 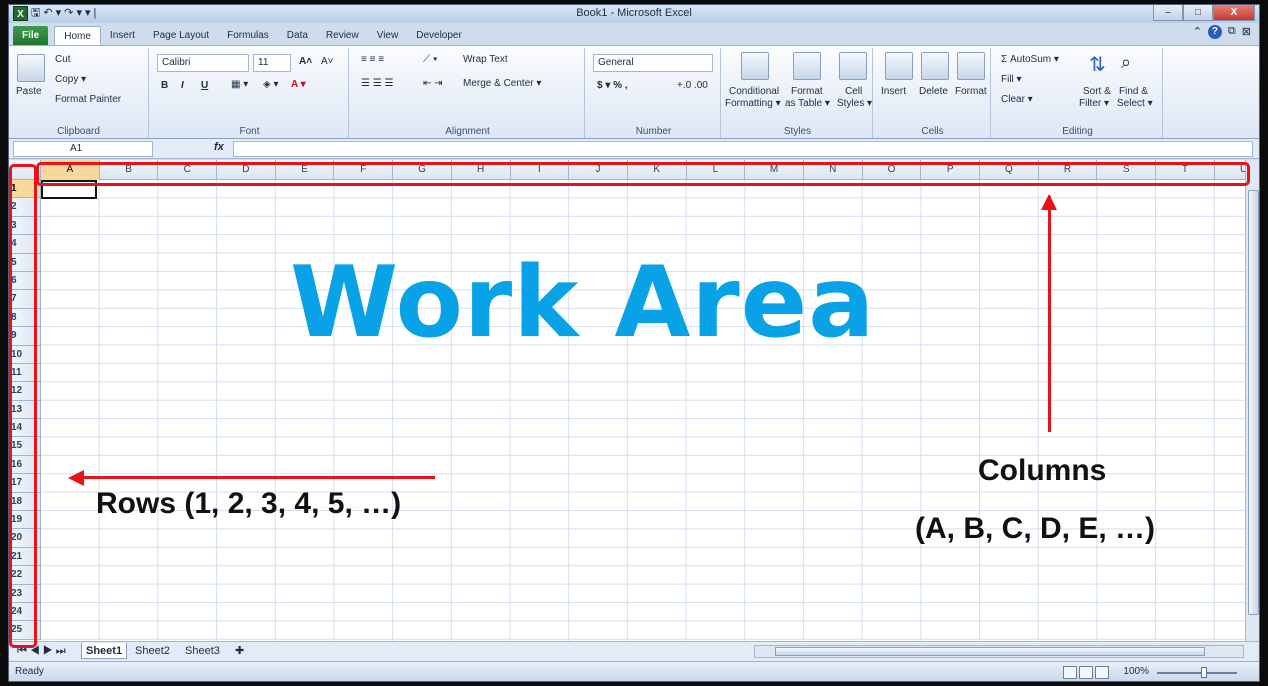 I want to click on column-header-p: P, so click(x=950, y=170).